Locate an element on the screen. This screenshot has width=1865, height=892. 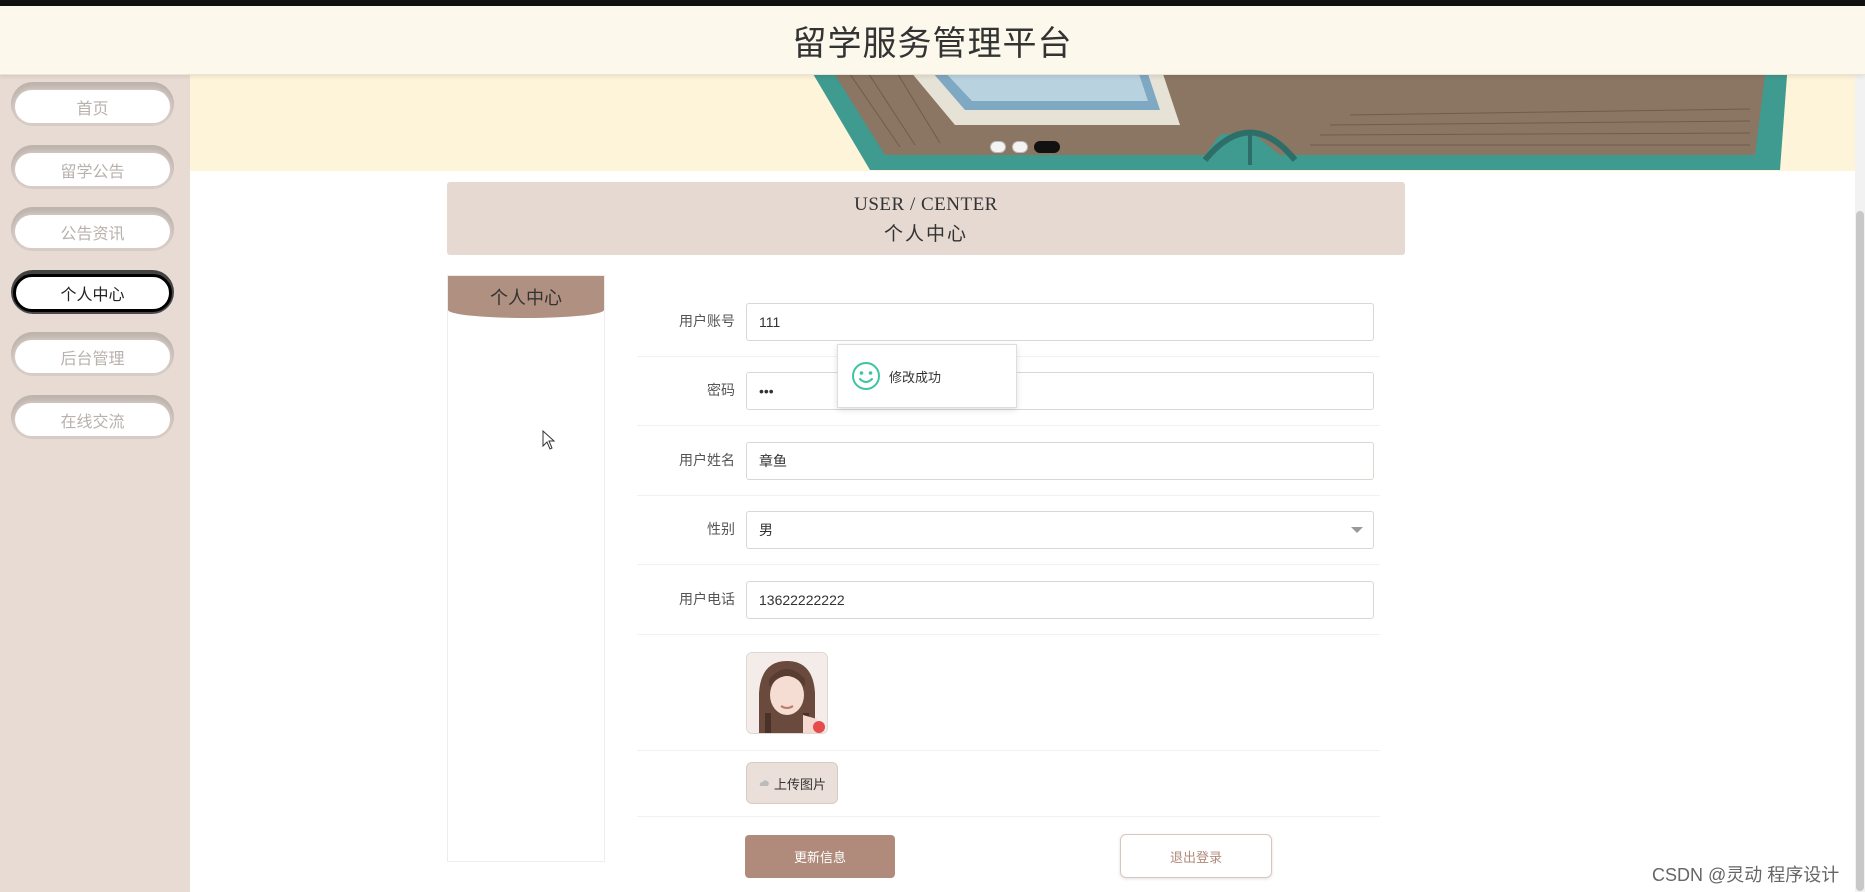
form-row-phone: 用户电话 13622222222 is located at coordinates (1008, 605).